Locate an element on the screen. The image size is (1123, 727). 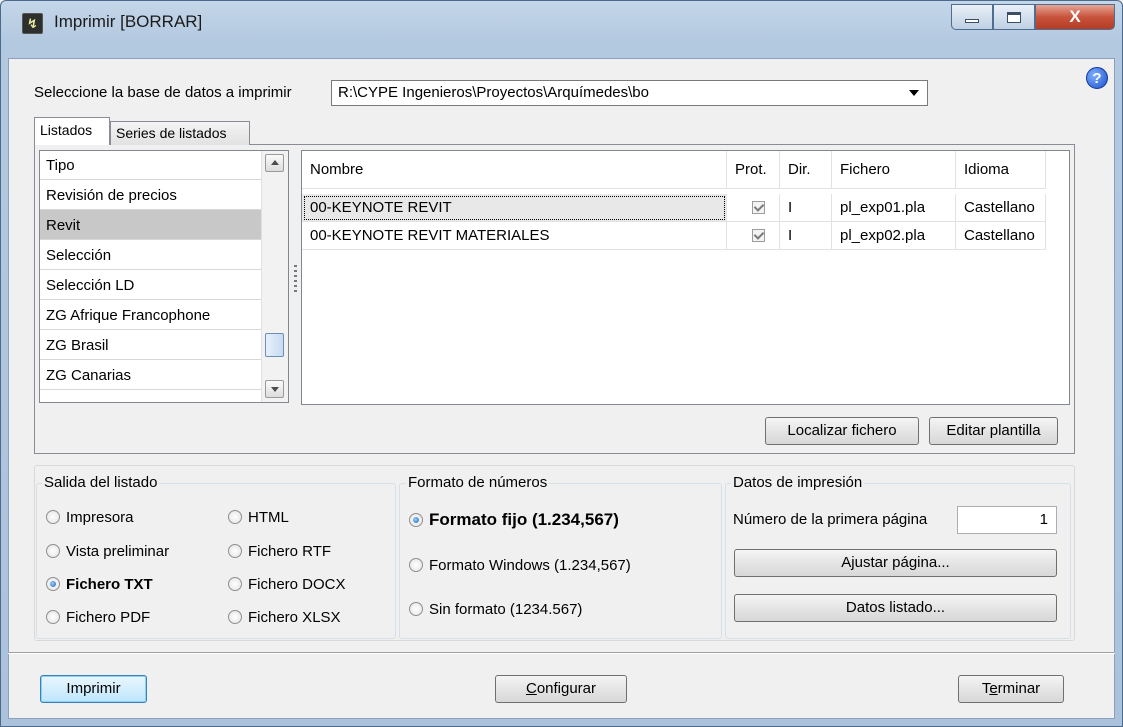
type-item-revit: Revit is located at coordinates (151, 225).